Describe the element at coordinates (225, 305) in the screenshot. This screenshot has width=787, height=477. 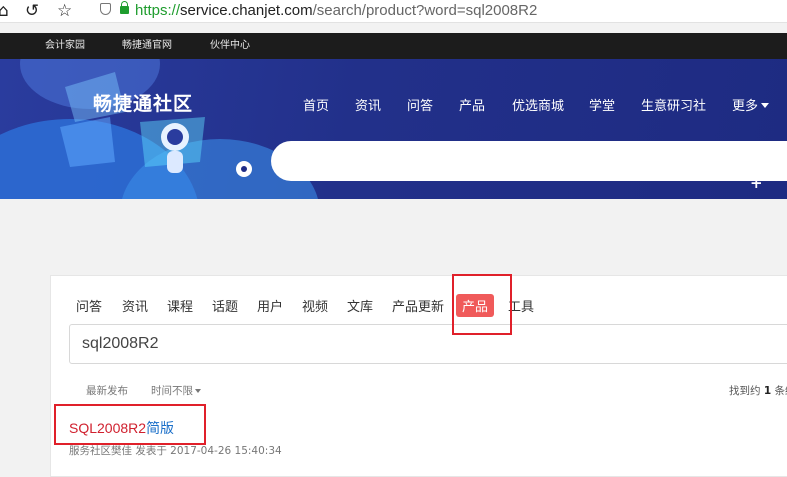
I see `tab-topics: 话题` at that location.